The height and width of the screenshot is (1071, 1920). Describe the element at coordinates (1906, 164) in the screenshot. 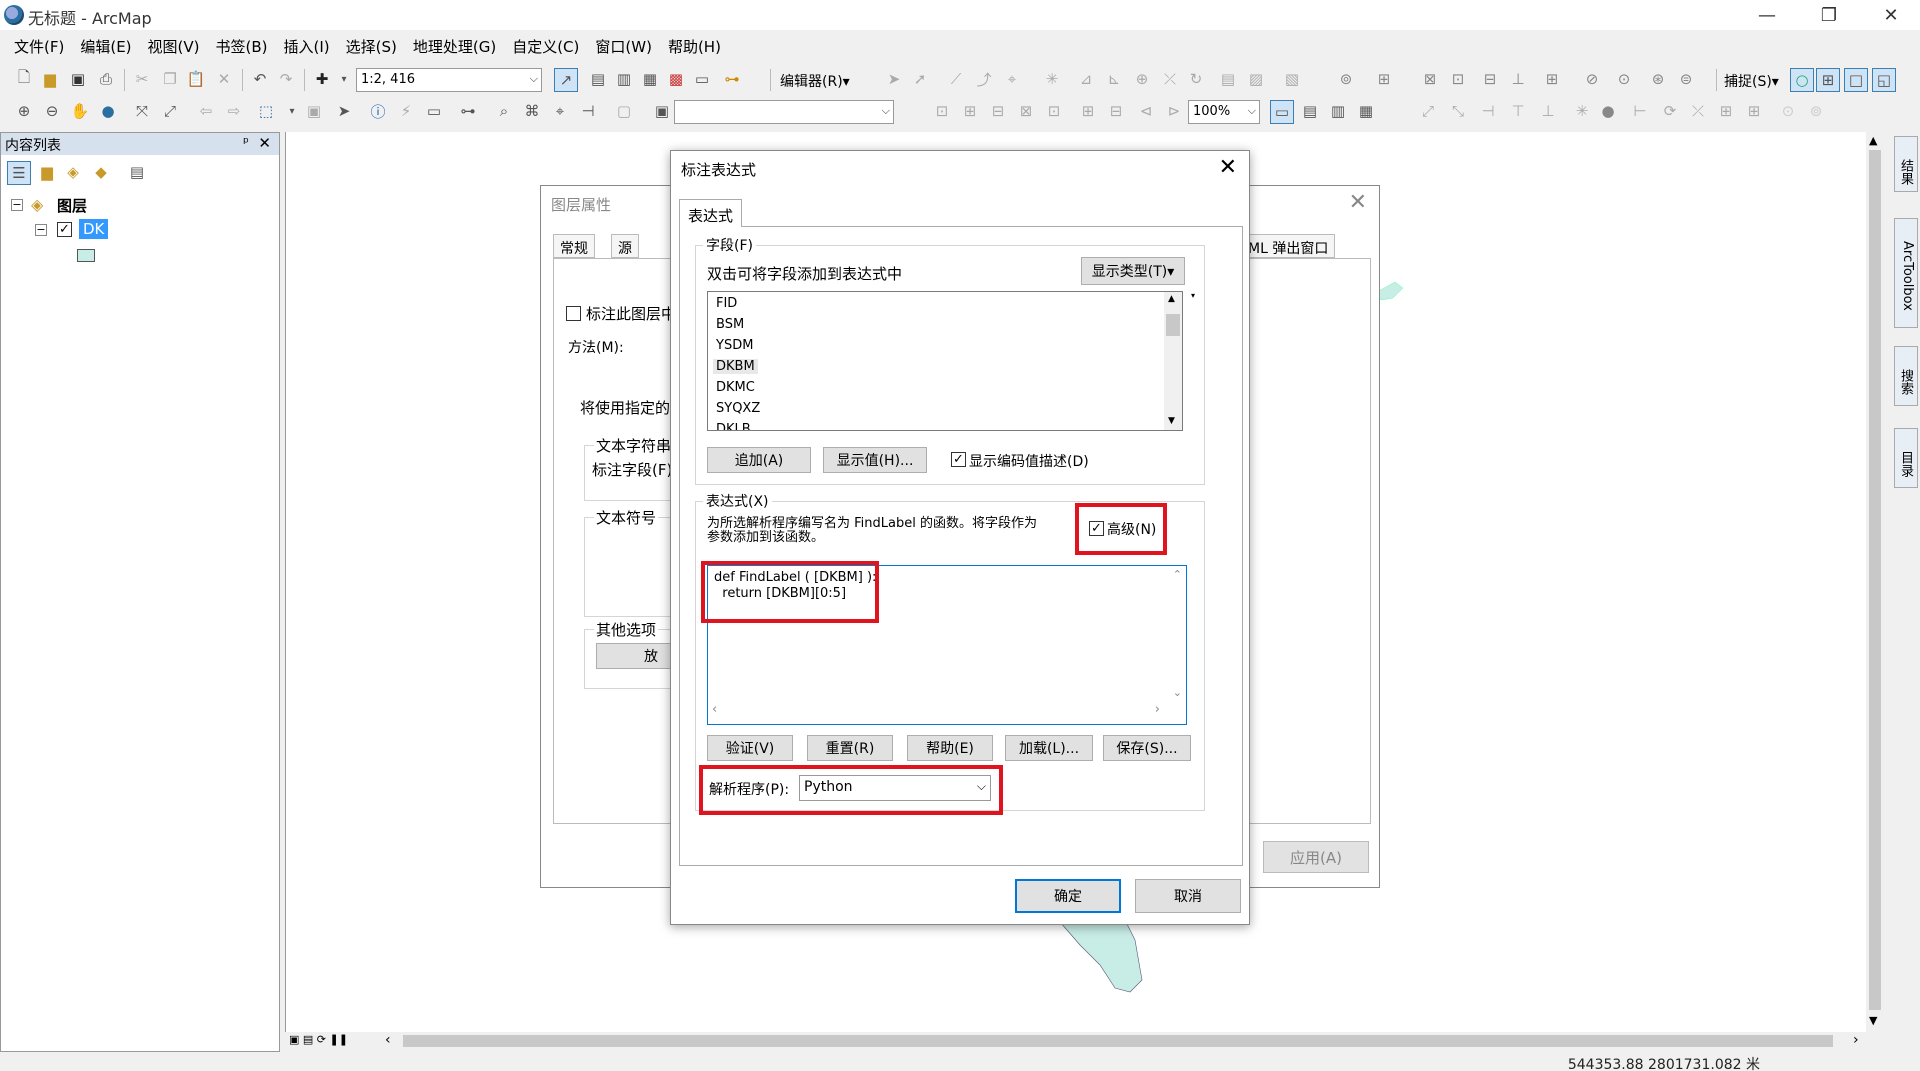

I see `results-tab: 结果` at that location.